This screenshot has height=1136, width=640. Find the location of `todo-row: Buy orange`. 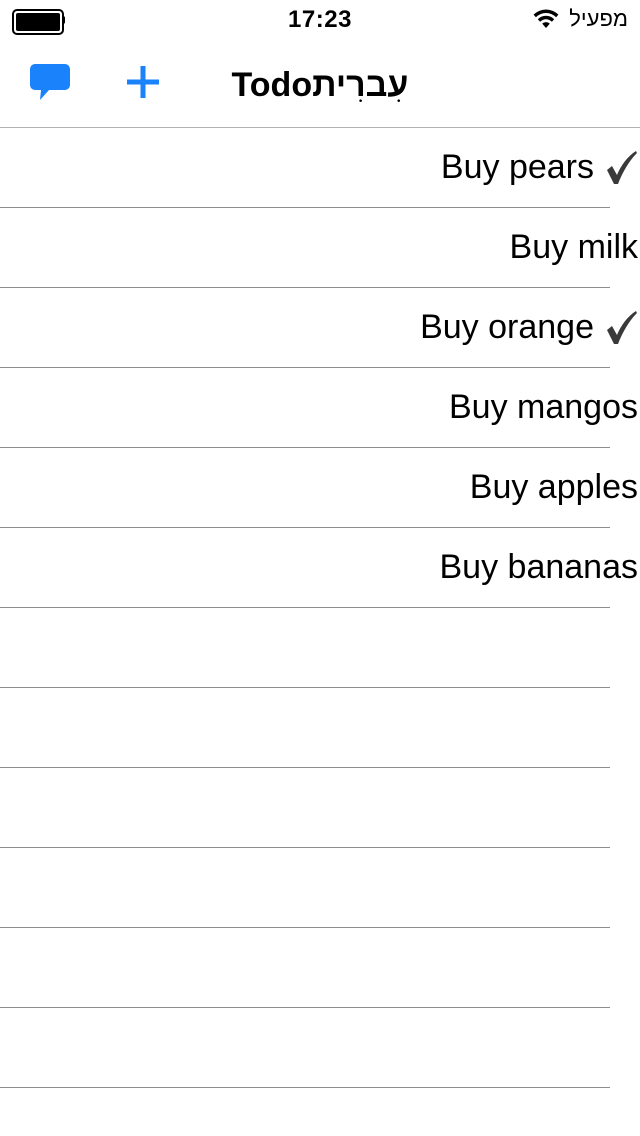

todo-row: Buy orange is located at coordinates (320, 328).